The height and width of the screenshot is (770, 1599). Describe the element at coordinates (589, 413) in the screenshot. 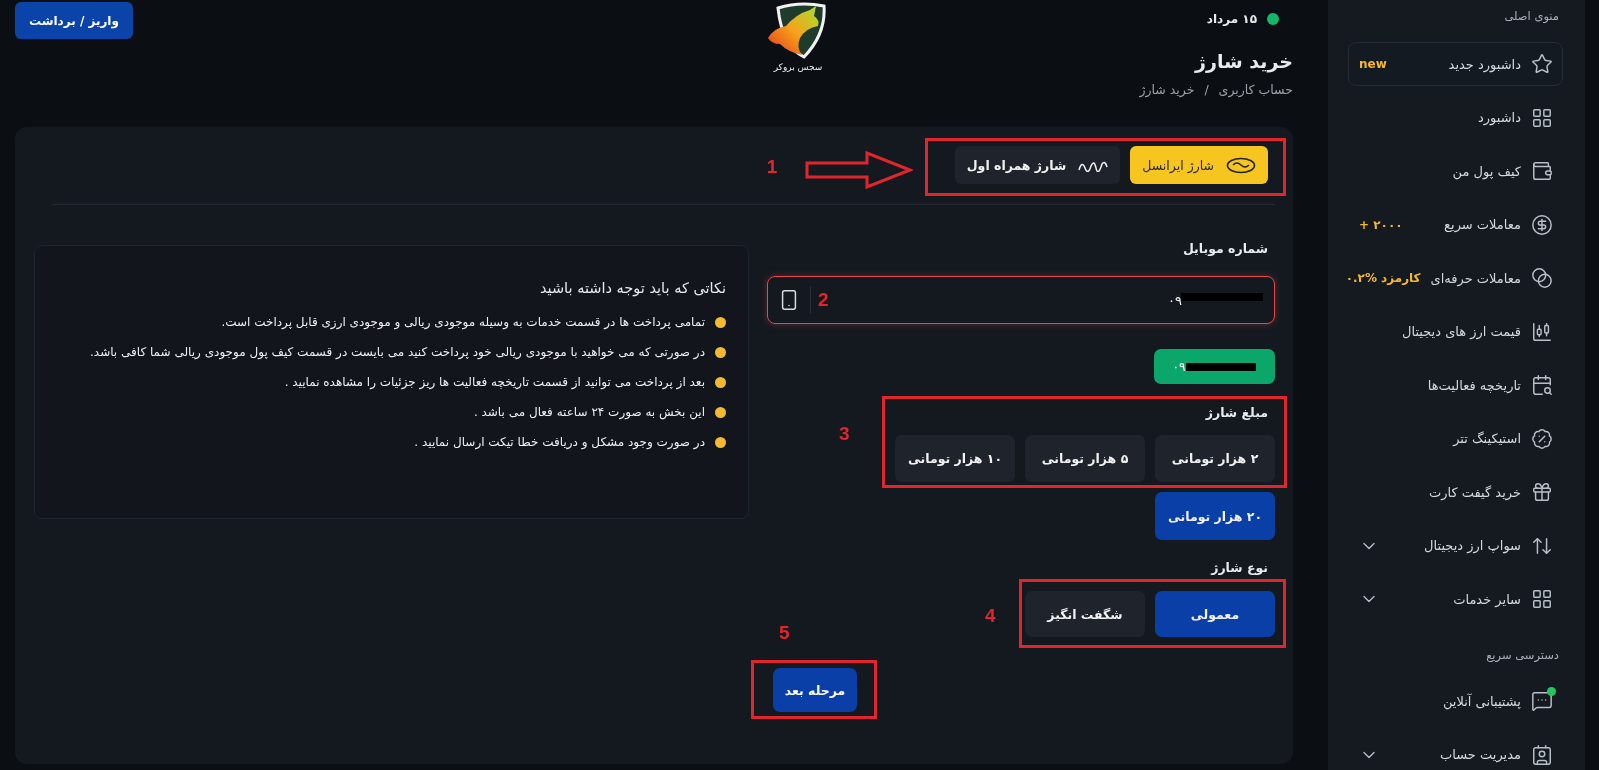

I see `note-text: این بخش به صورت ۲۴ ساعته فعال می باشد .` at that location.